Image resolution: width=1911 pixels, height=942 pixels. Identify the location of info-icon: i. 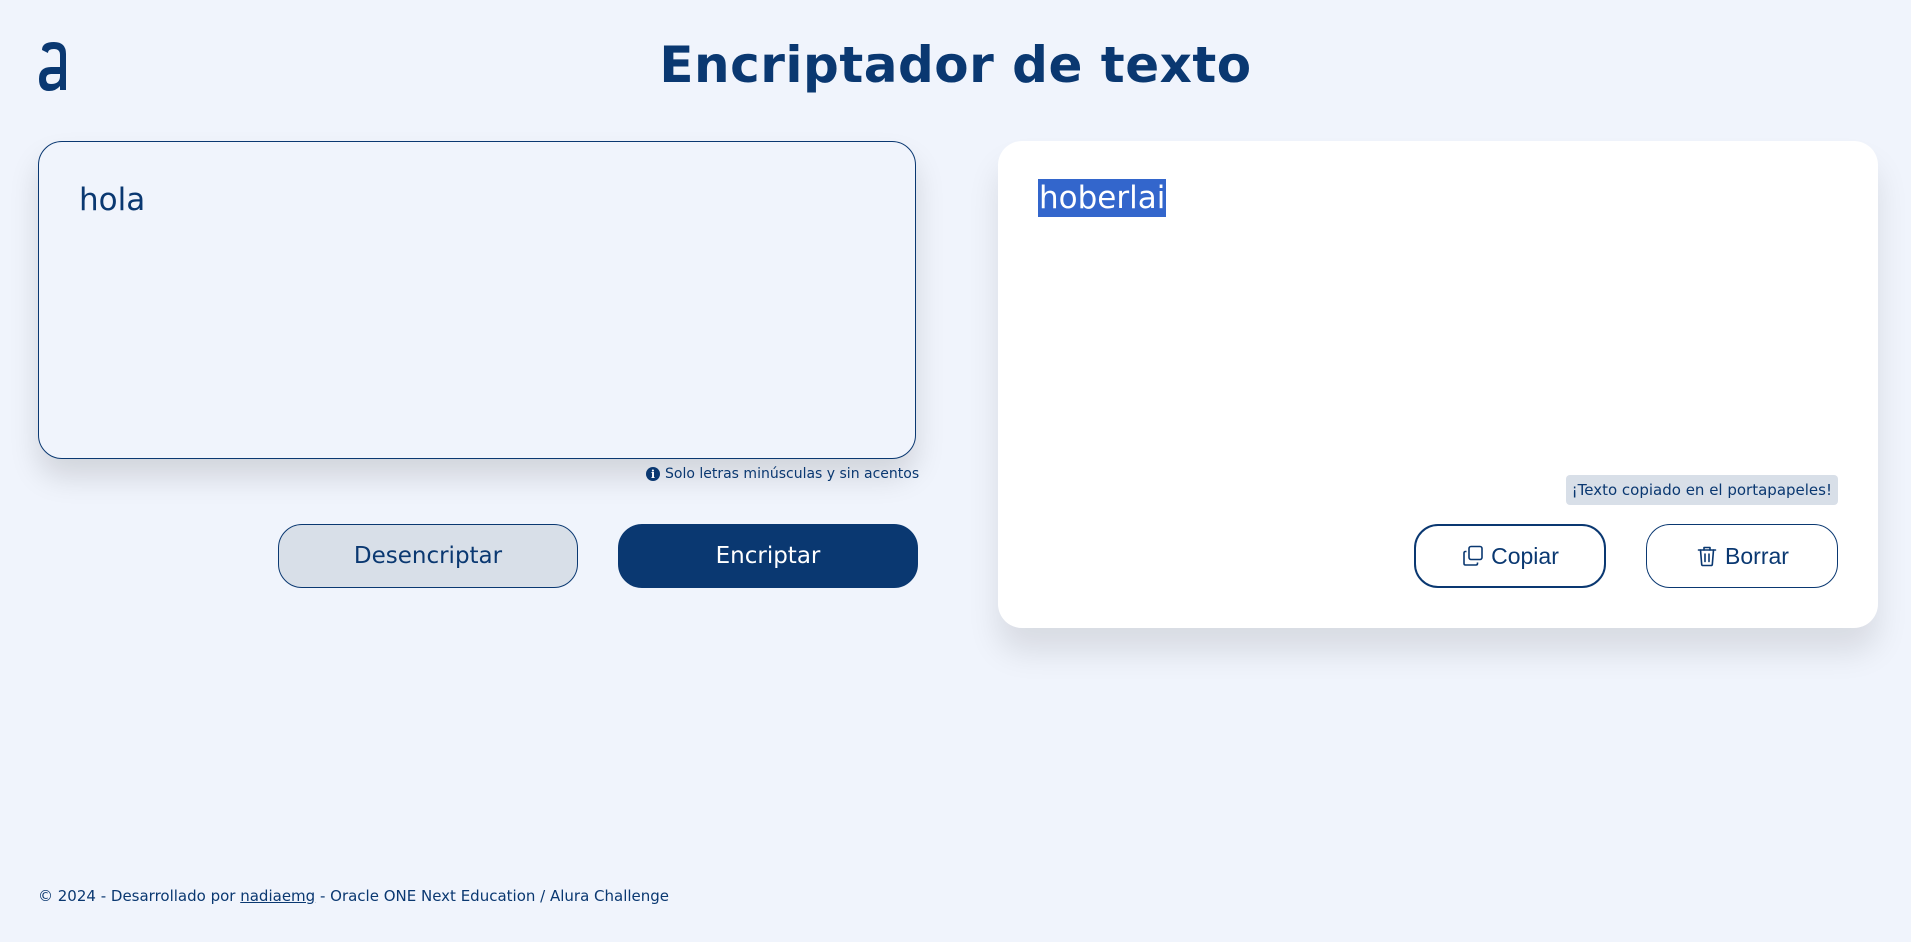
(653, 474).